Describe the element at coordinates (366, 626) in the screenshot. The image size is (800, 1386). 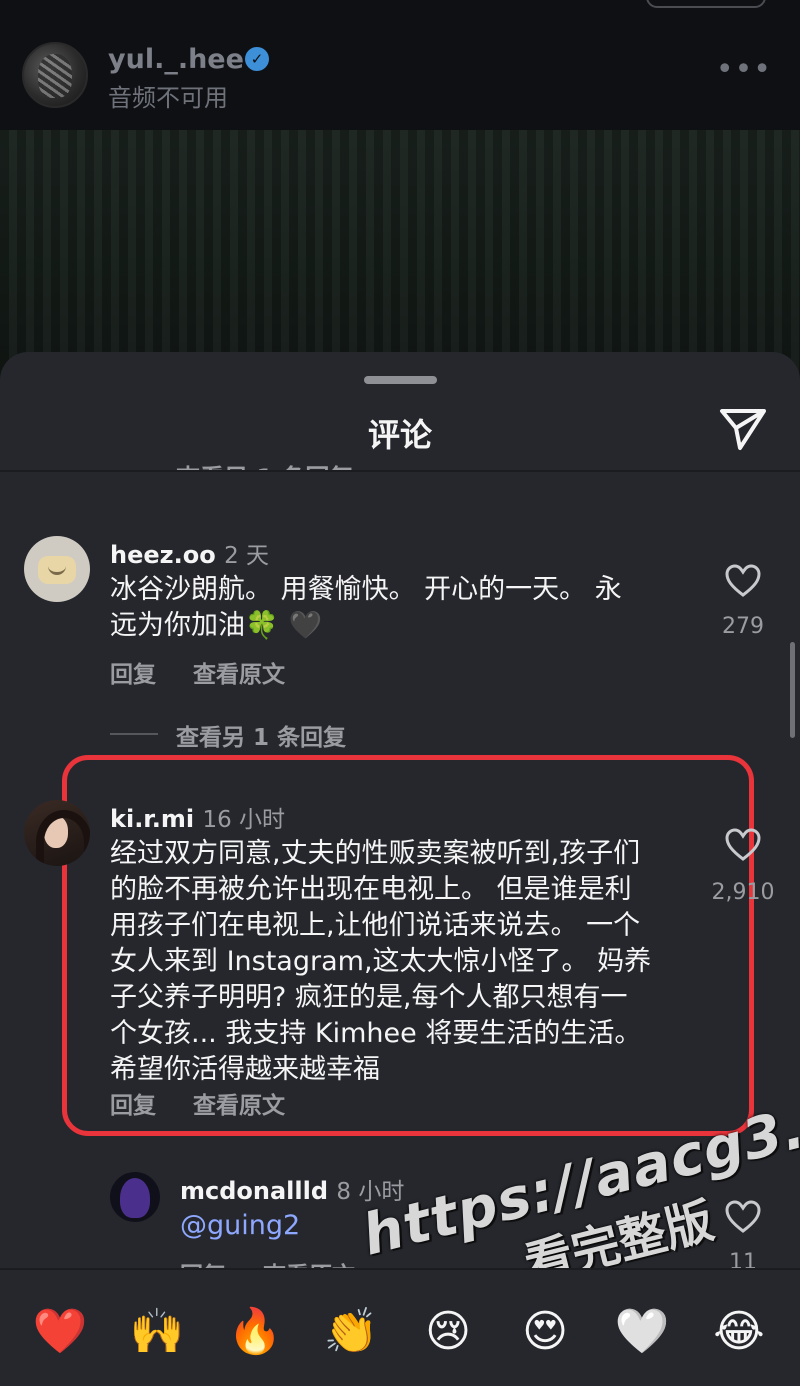
I see `comment-line: 远为你加油🍀 🖤` at that location.